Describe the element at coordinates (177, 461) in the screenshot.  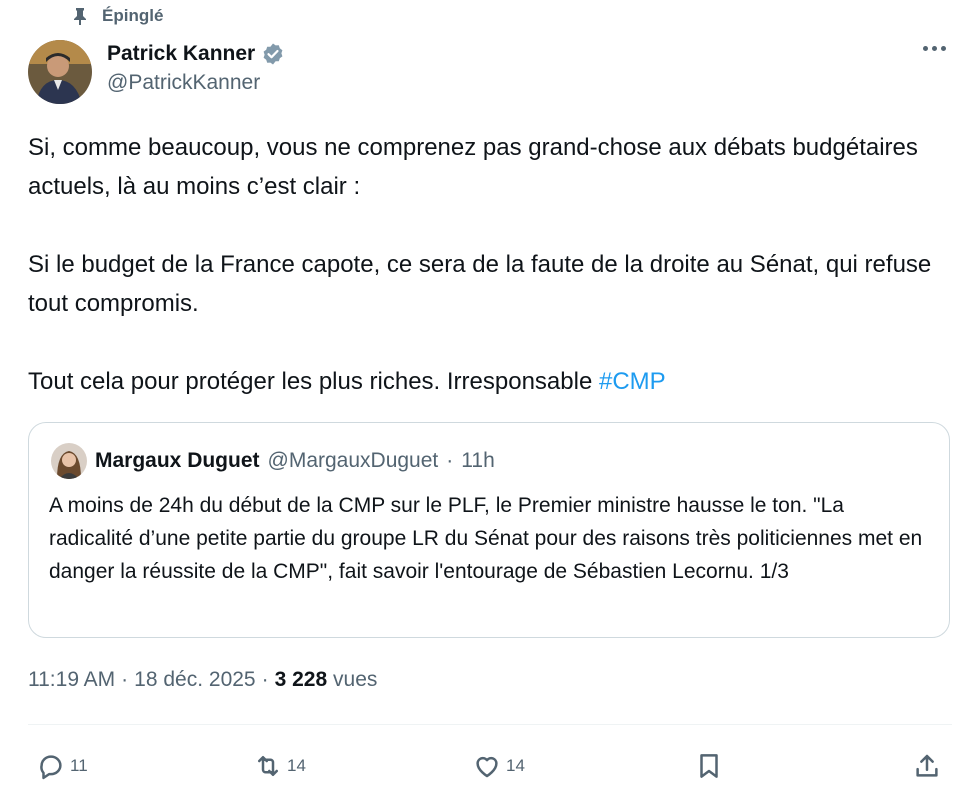
I see `quote-author-name: Margaux Duguet` at that location.